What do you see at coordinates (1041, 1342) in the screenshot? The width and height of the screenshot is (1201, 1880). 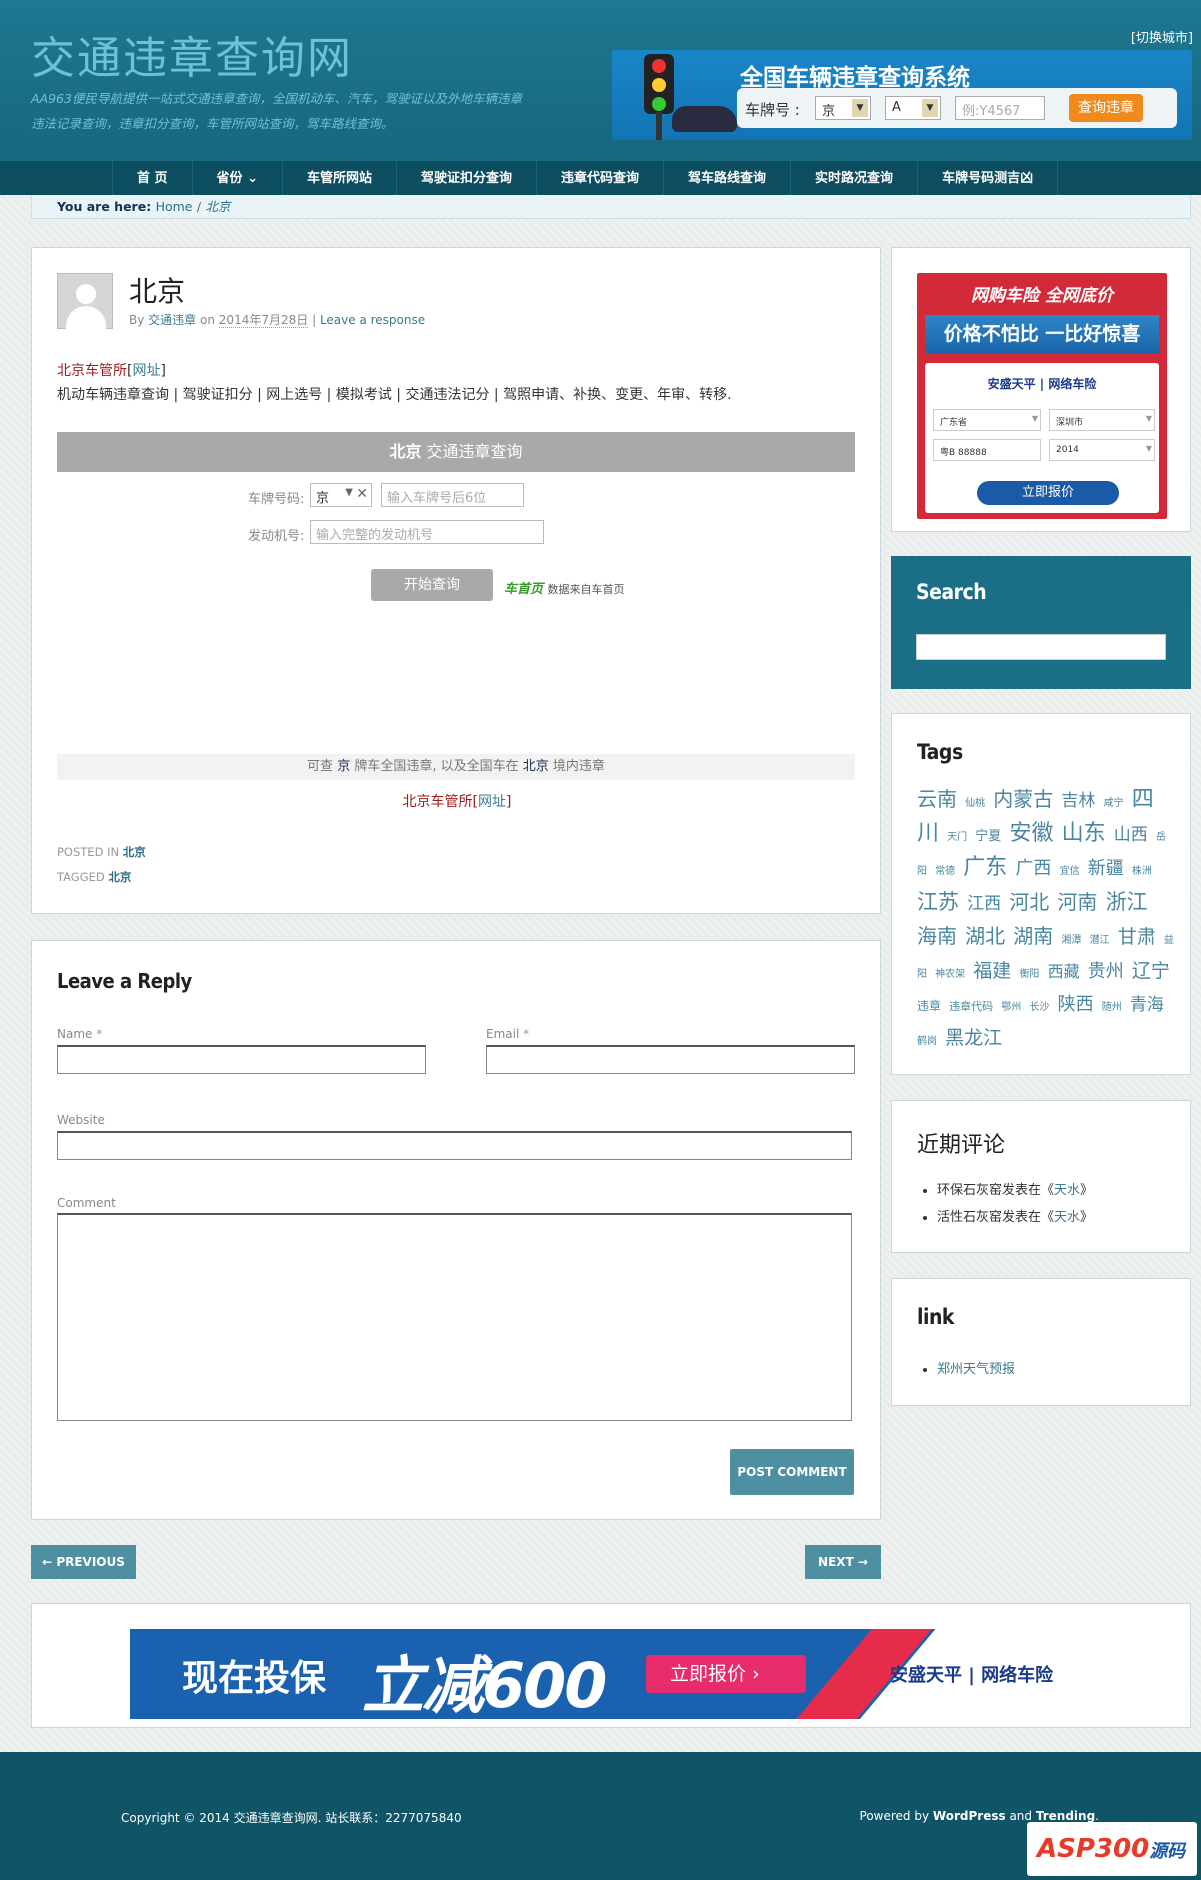 I see `link-widget: link 郑州天气预报` at bounding box center [1041, 1342].